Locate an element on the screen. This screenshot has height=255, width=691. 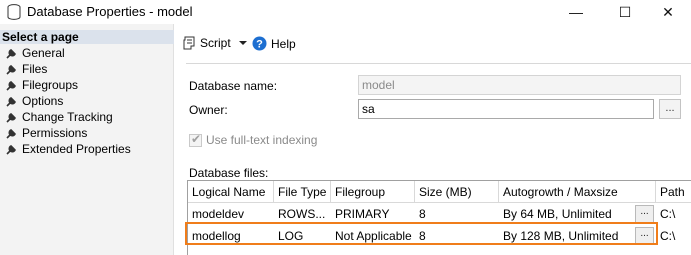
title-bar: Database Properties - model — ☐ ✕ is located at coordinates (345, 12).